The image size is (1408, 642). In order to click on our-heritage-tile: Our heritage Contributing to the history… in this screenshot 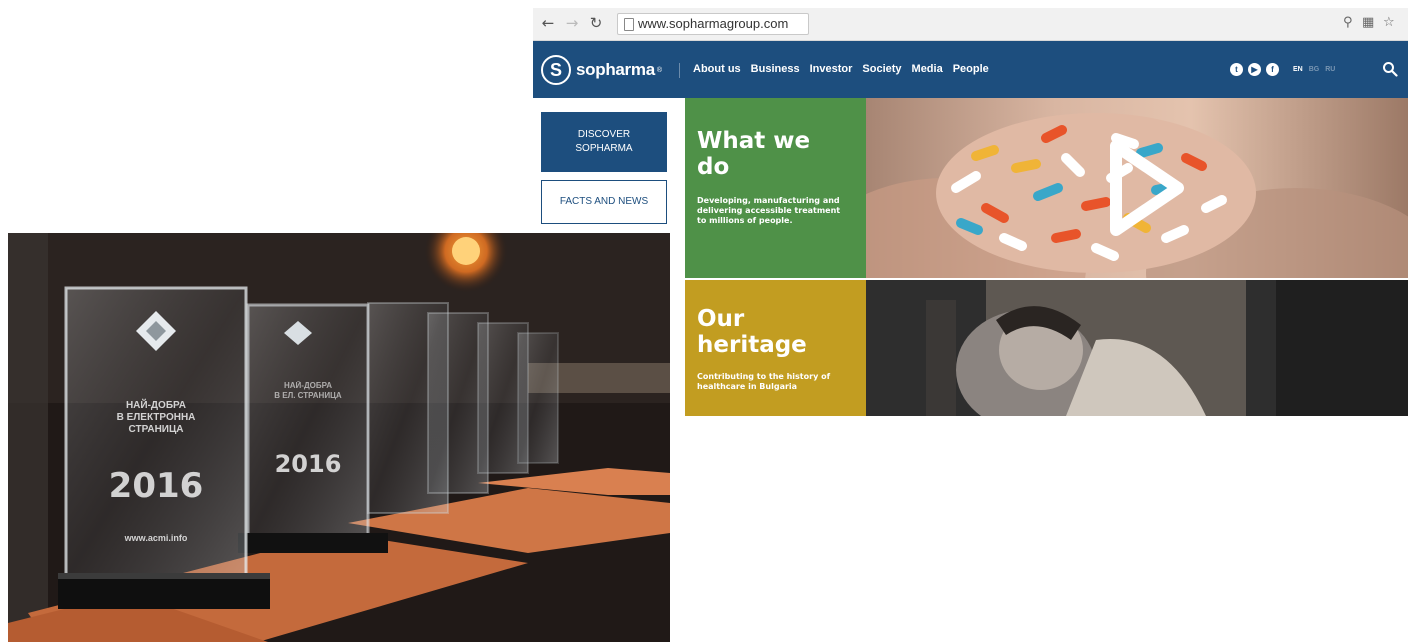, I will do `click(775, 348)`.